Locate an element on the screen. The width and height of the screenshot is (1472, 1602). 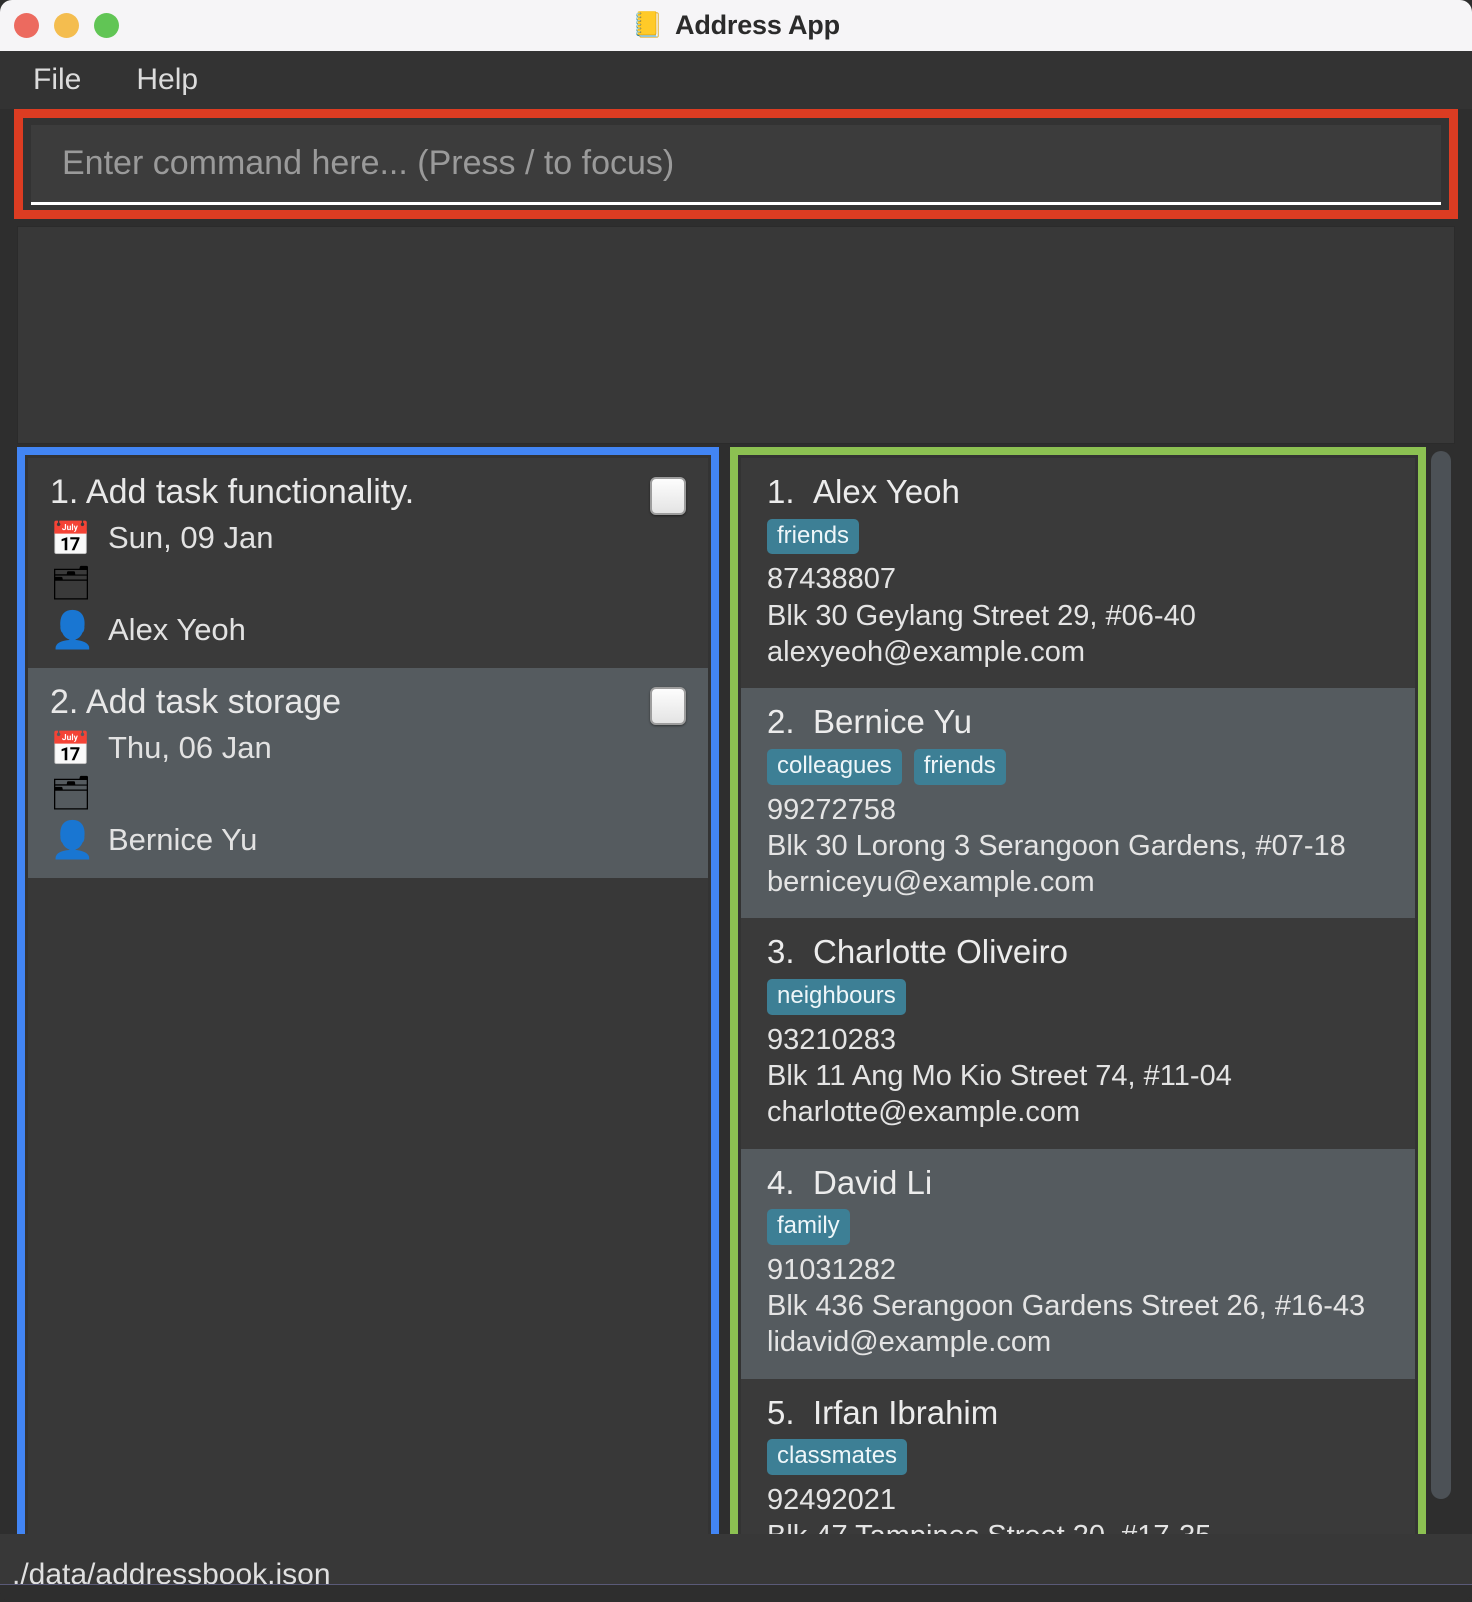
contact-tags: family is located at coordinates (1078, 1227).